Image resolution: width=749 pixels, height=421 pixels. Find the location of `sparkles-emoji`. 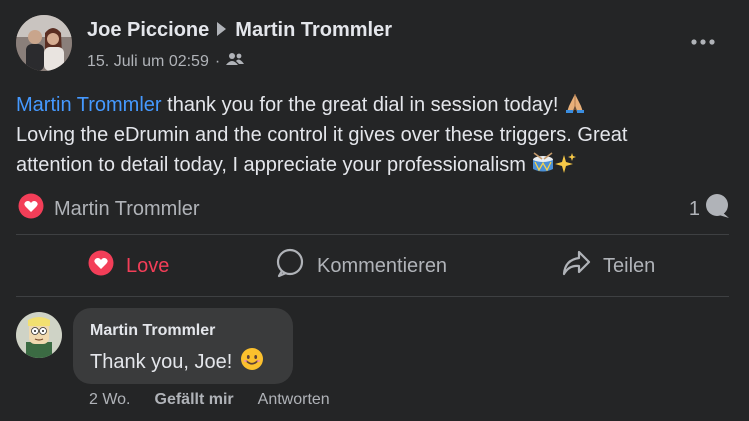

sparkles-emoji is located at coordinates (566, 164).